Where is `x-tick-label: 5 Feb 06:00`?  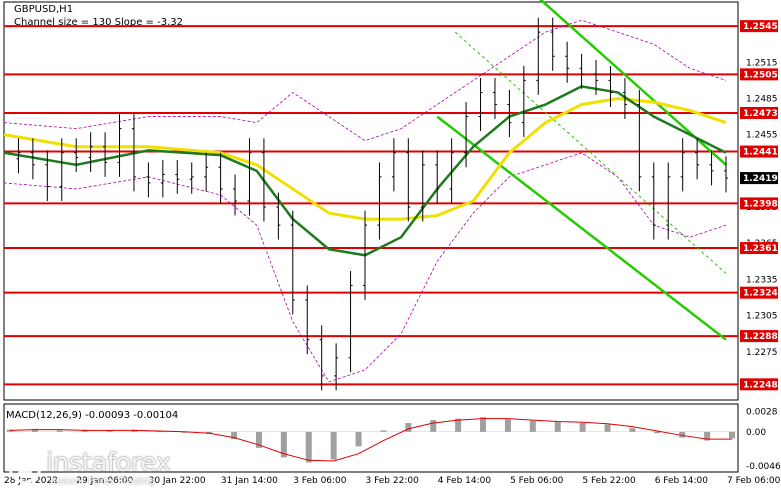 x-tick-label: 5 Feb 06:00 is located at coordinates (537, 481).